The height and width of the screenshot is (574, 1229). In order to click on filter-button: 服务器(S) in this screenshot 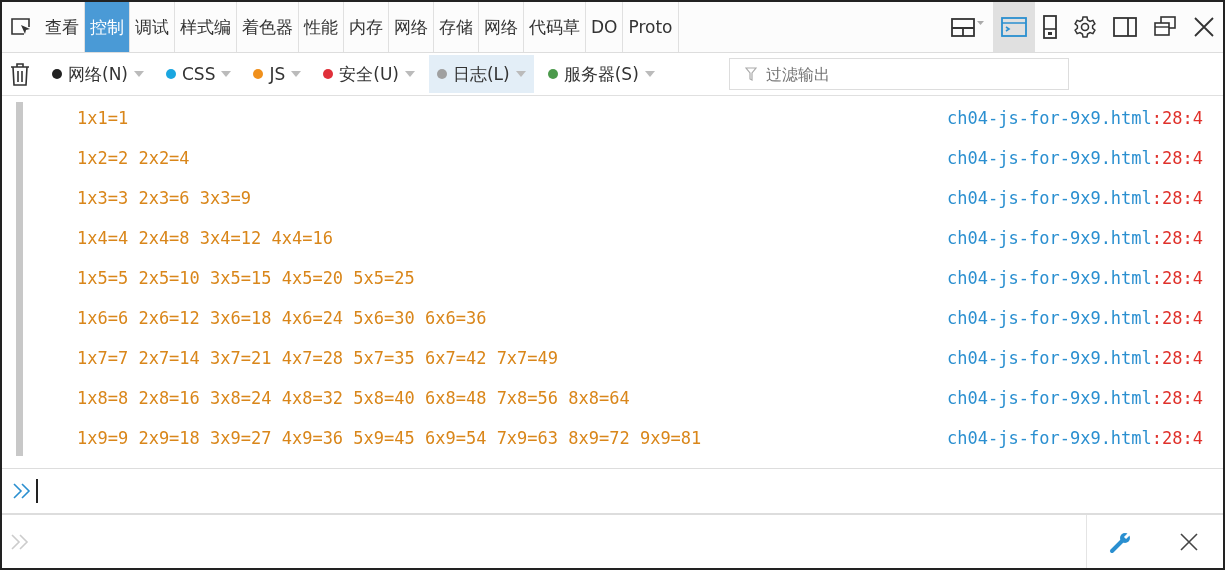, I will do `click(601, 74)`.